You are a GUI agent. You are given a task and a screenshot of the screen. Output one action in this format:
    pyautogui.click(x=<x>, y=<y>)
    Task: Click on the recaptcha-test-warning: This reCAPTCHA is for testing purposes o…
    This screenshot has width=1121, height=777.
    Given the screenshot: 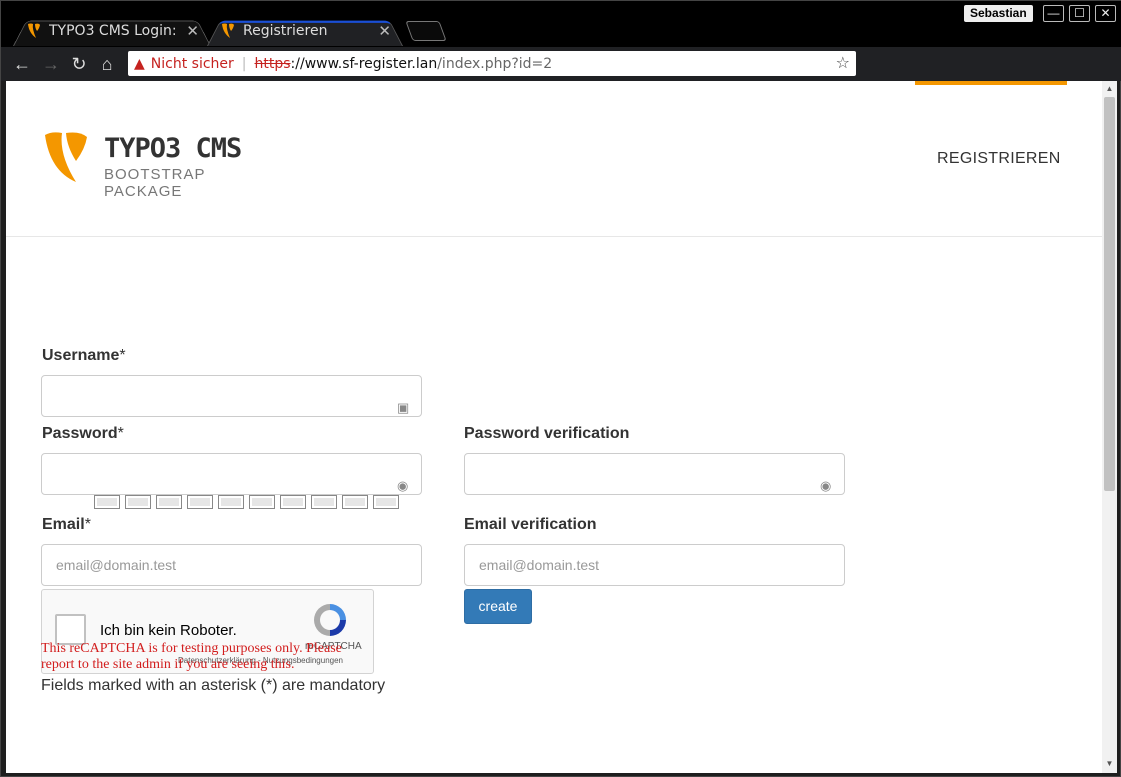 What is the action you would take?
    pyautogui.click(x=191, y=656)
    